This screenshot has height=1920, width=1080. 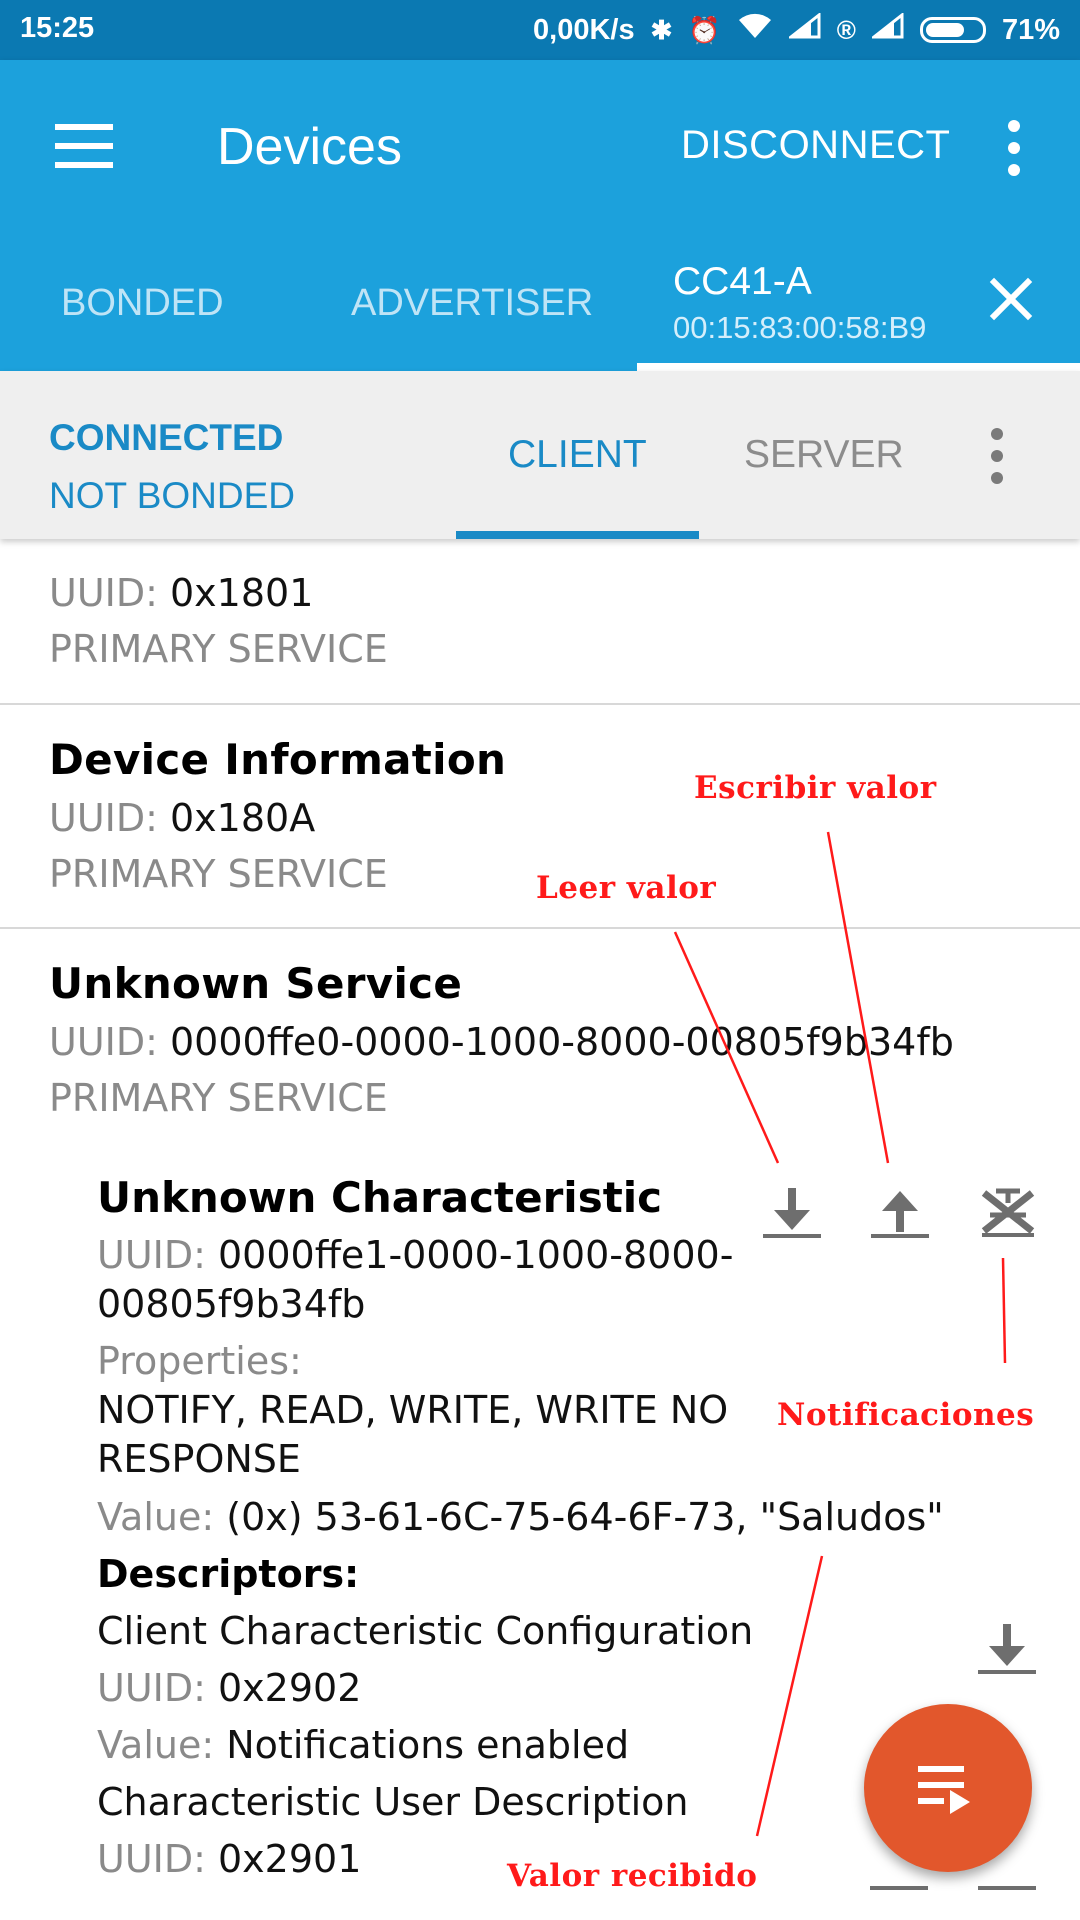 I want to click on descriptor-uuid: UUID: 0x2901, so click(x=229, y=1859).